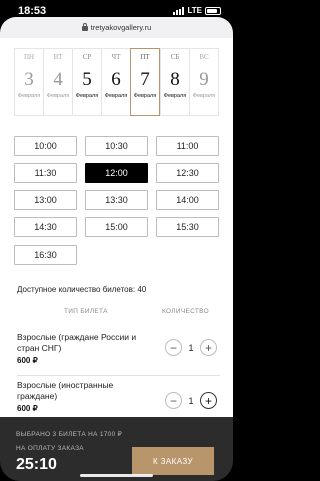 Image resolution: width=320 pixels, height=481 pixels. I want to click on day-number: 7, so click(145, 79).